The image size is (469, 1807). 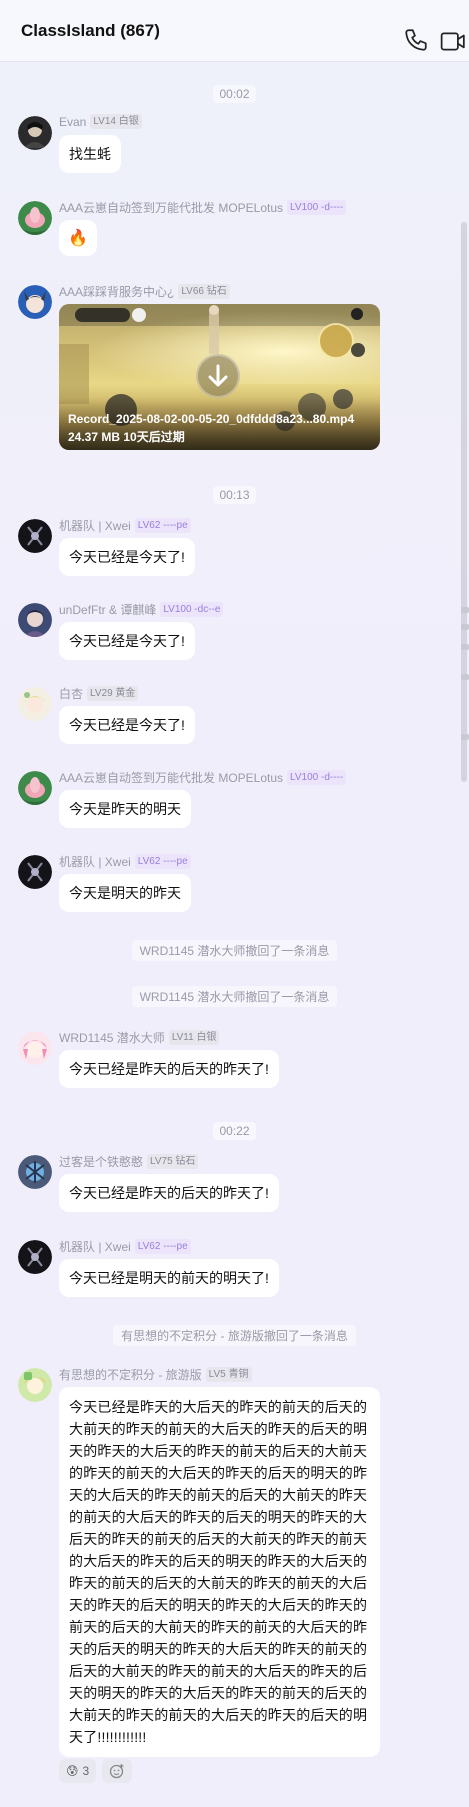 I want to click on message-bubble: 🔥, so click(x=78, y=238).